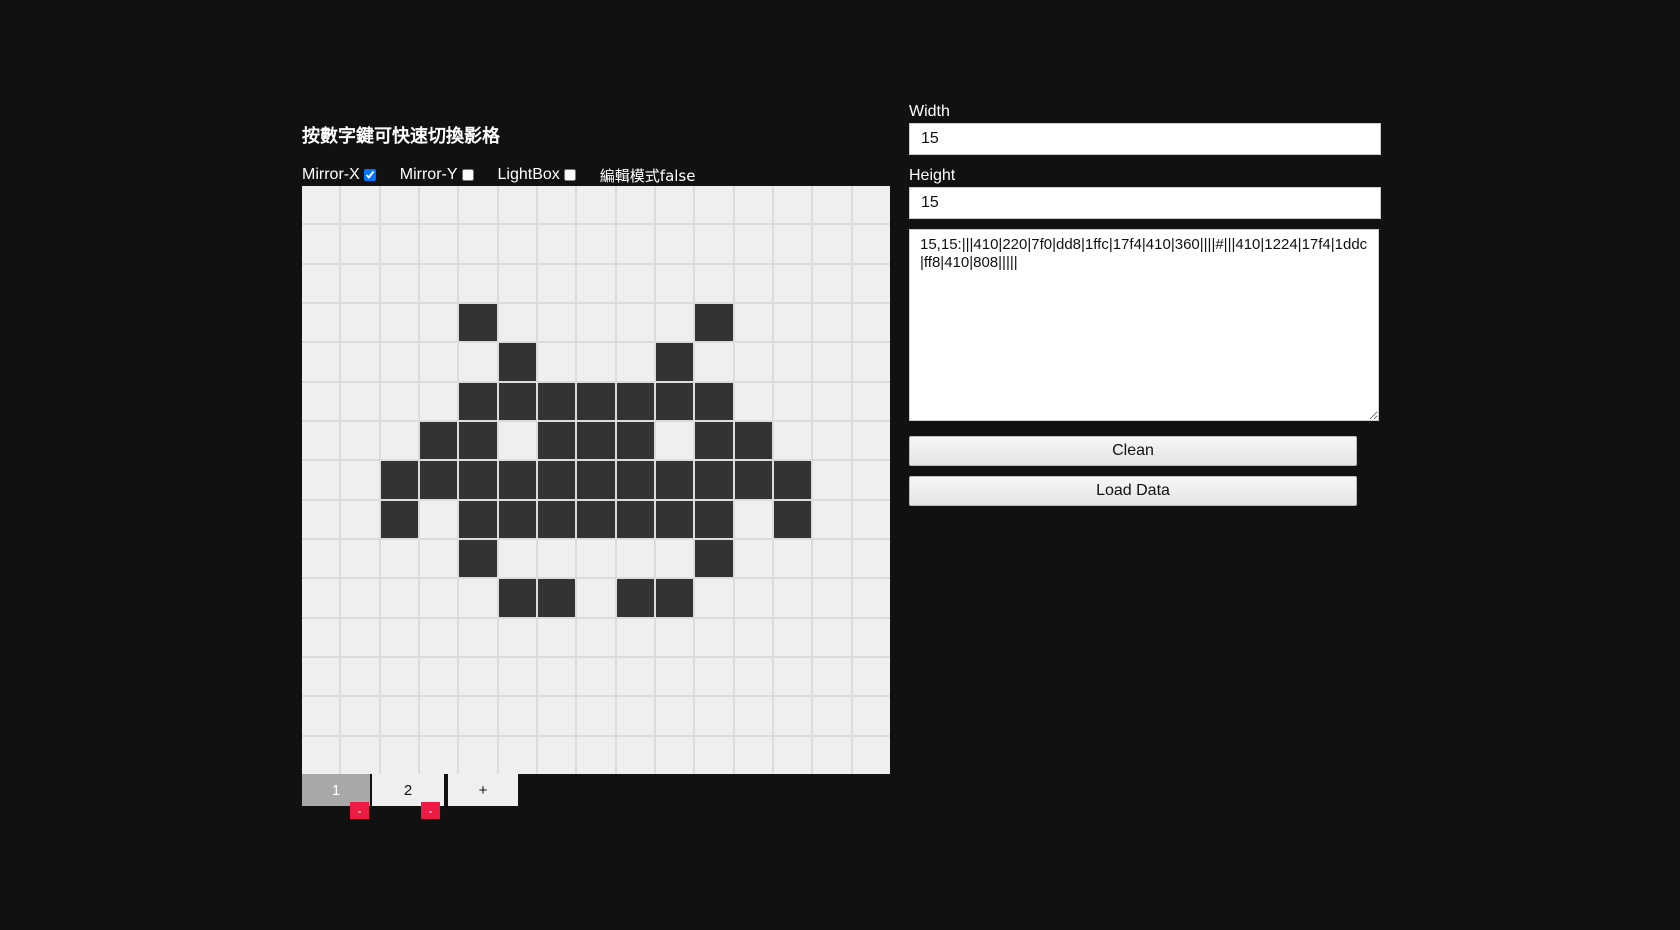  I want to click on add-frame-button: +, so click(483, 790).